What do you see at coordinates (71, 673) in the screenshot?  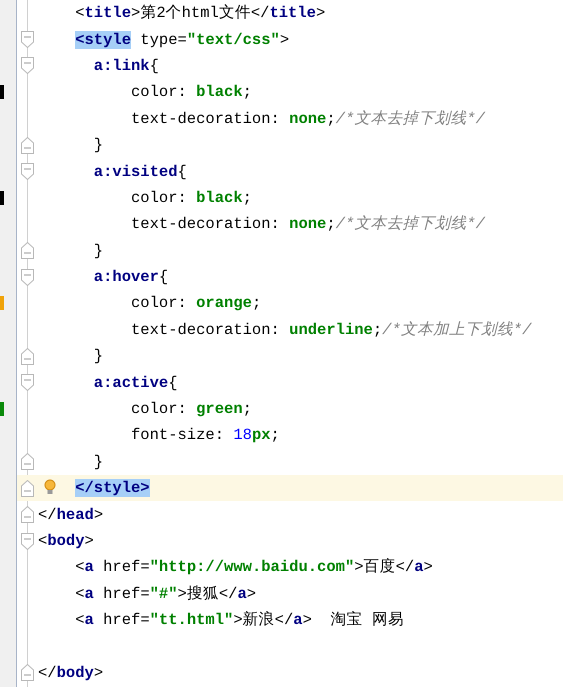 I see `code-line: </body>` at bounding box center [71, 673].